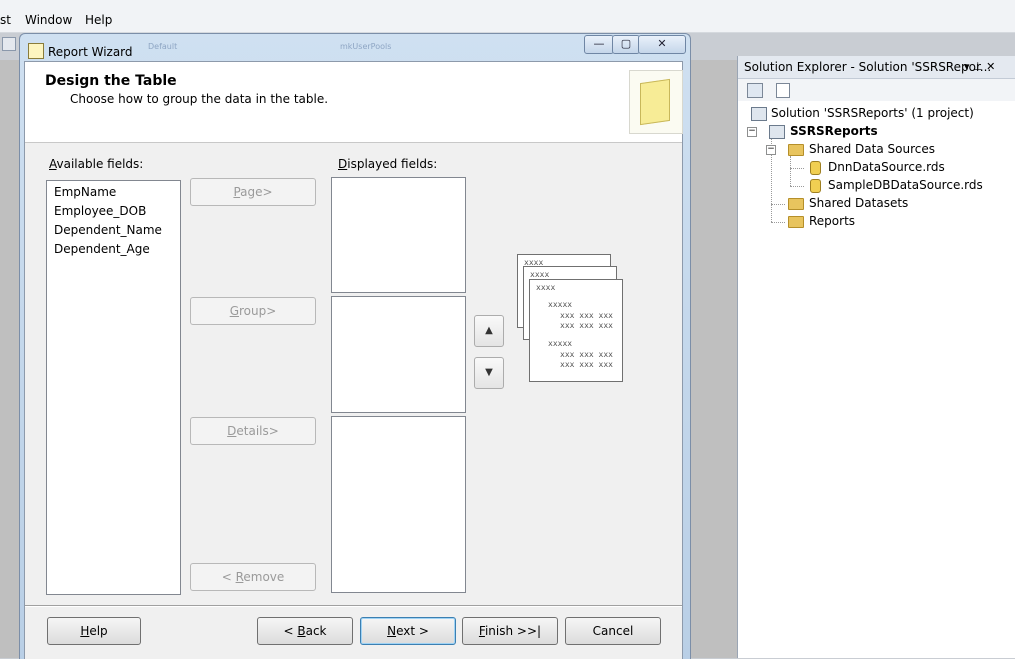  I want to click on page-title: Design the Table, so click(111, 81).